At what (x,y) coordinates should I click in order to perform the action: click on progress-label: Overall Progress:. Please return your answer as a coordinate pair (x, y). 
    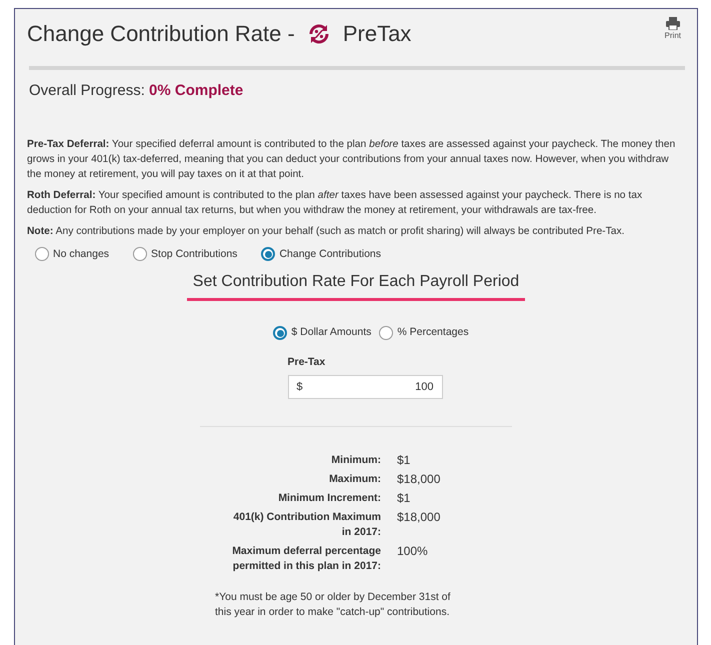
    Looking at the image, I should click on (87, 90).